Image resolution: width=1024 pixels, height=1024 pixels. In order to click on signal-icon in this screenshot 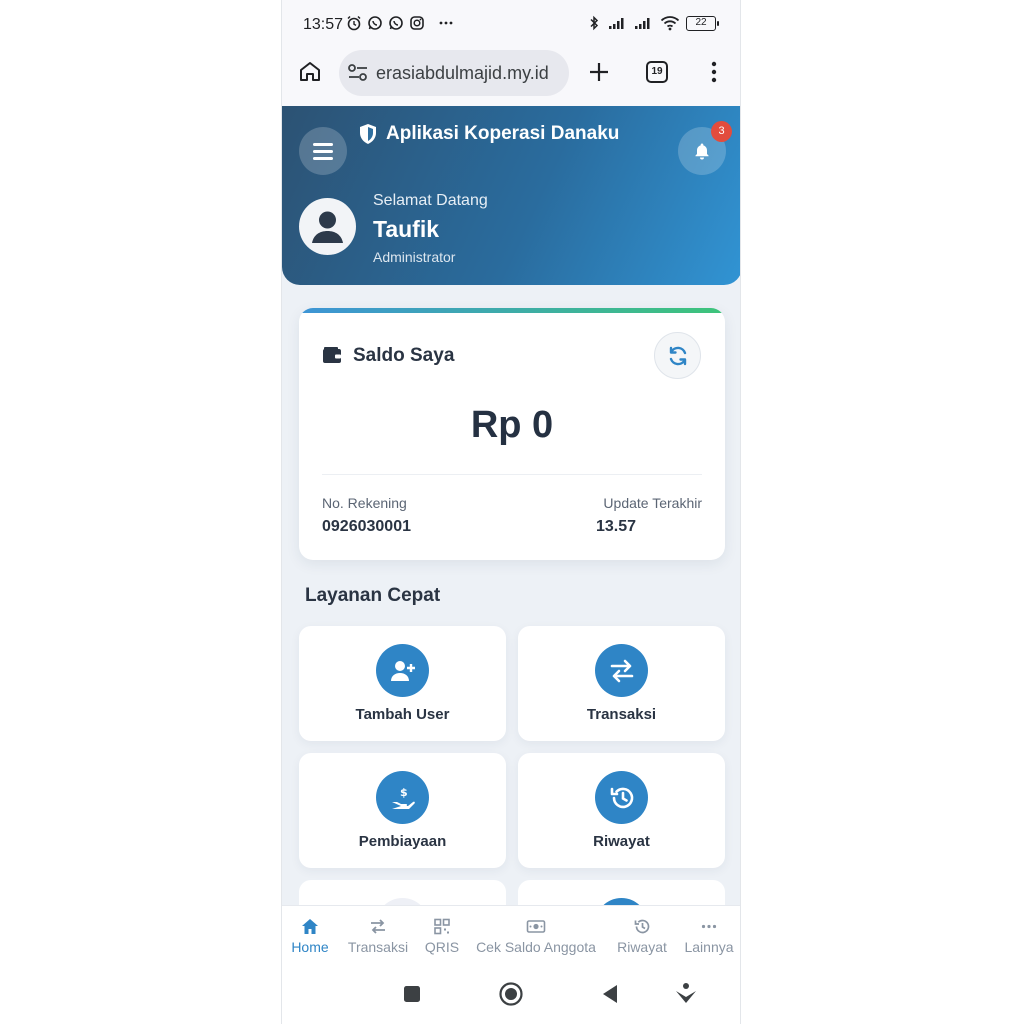, I will do `click(616, 23)`.